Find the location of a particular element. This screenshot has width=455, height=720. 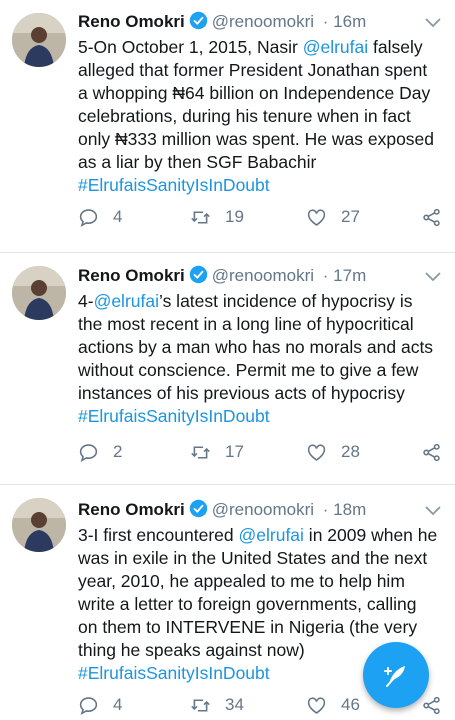

reply-count: 2 is located at coordinates (118, 451).